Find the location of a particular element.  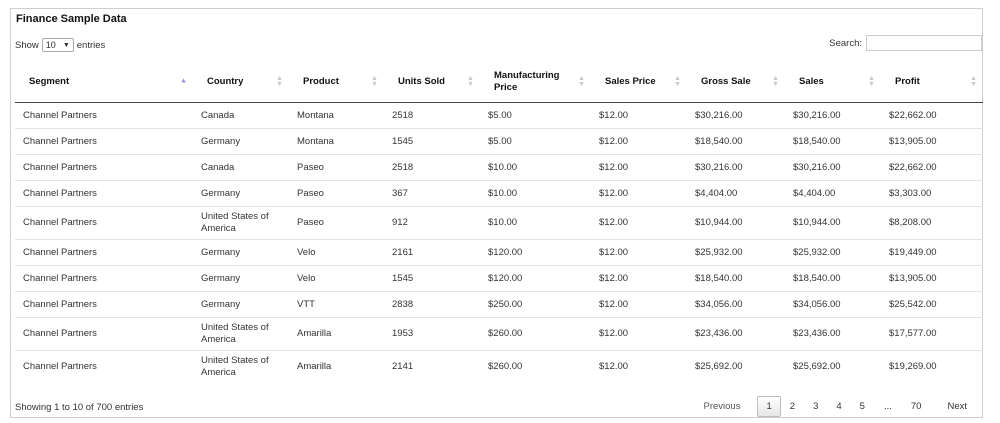

table-cell-units-sold: 912 is located at coordinates (432, 223).